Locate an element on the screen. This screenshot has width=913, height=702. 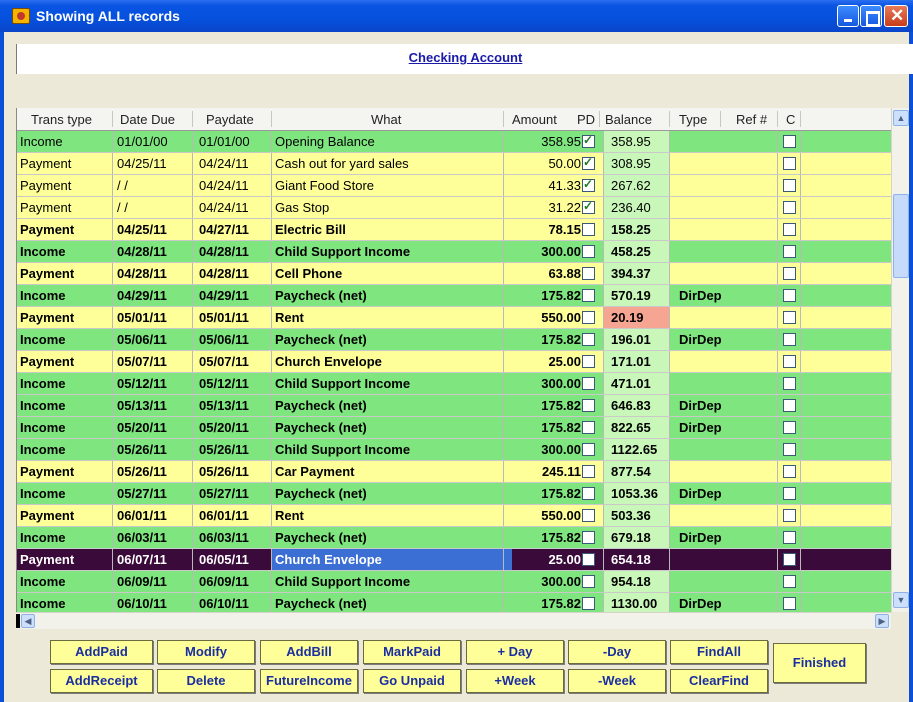
amount-cell: 50.00 is located at coordinates (564, 163).